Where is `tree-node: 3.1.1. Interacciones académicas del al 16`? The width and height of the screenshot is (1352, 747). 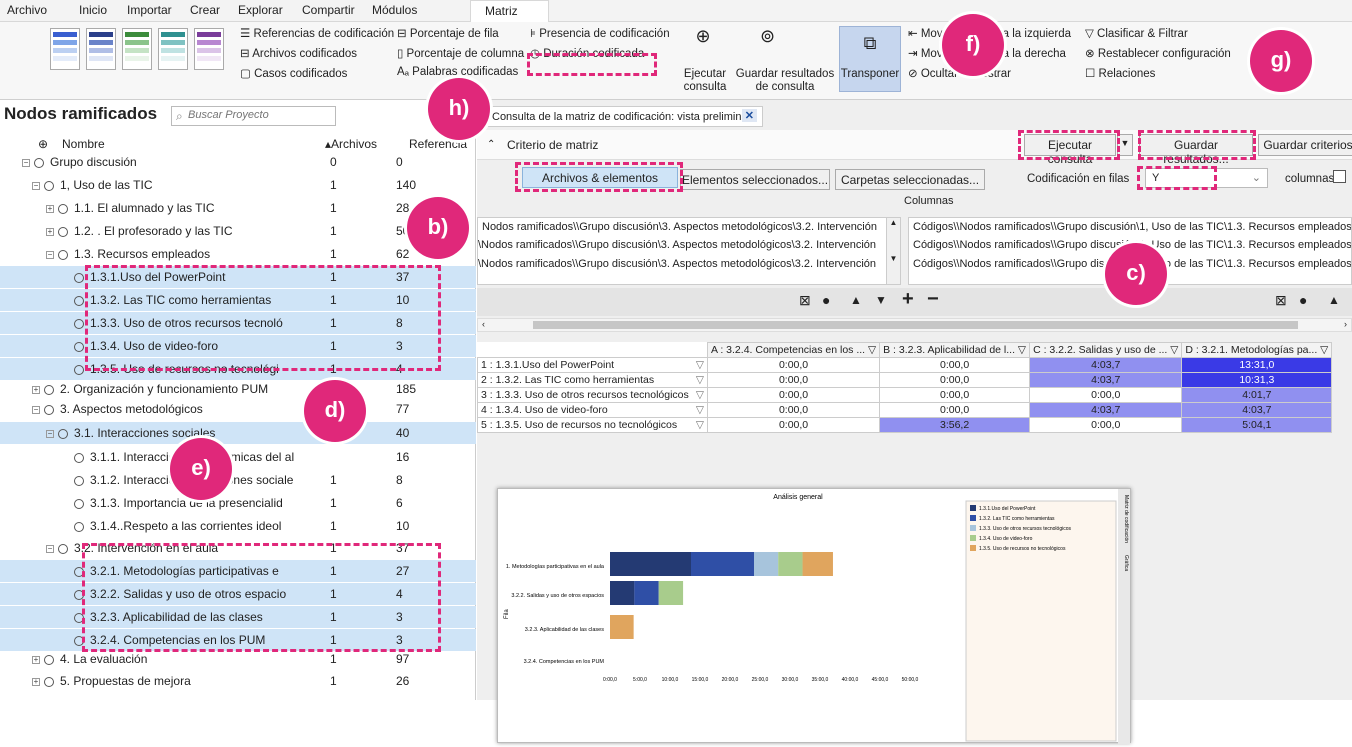 tree-node: 3.1.1. Interacciones académicas del al 16 is located at coordinates (238, 457).